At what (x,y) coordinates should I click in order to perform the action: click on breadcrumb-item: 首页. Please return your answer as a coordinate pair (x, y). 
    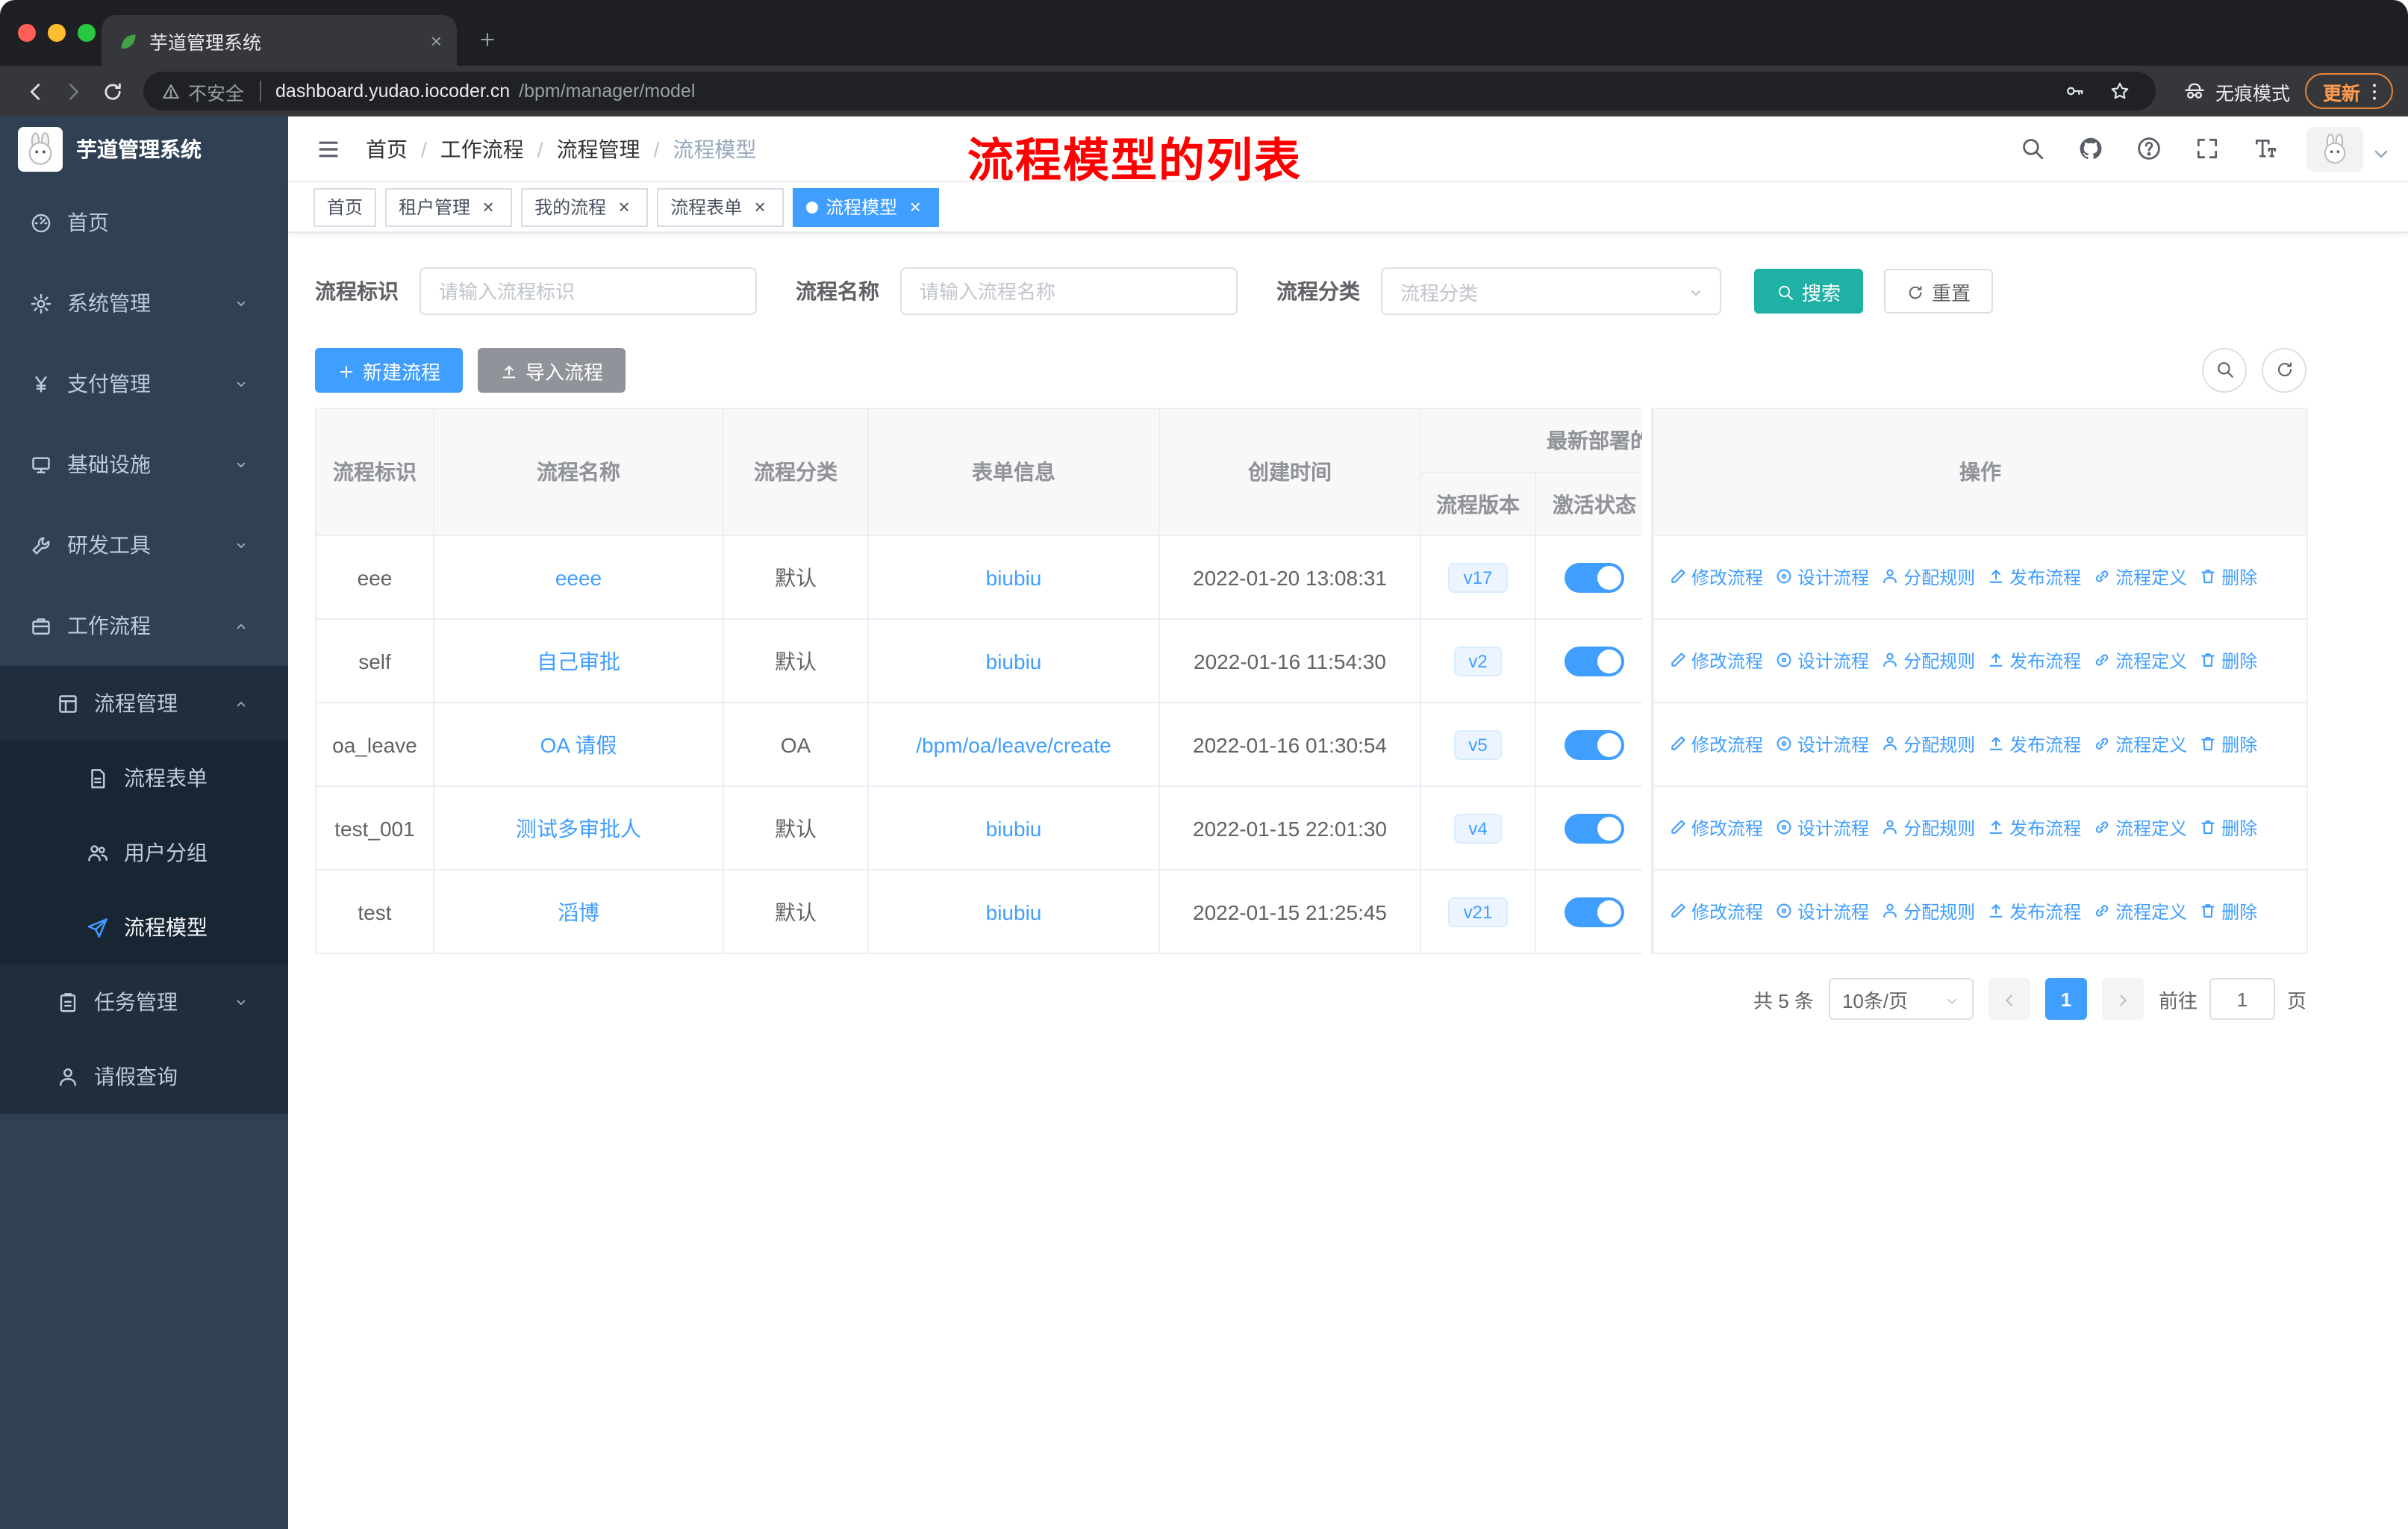
    Looking at the image, I should click on (387, 149).